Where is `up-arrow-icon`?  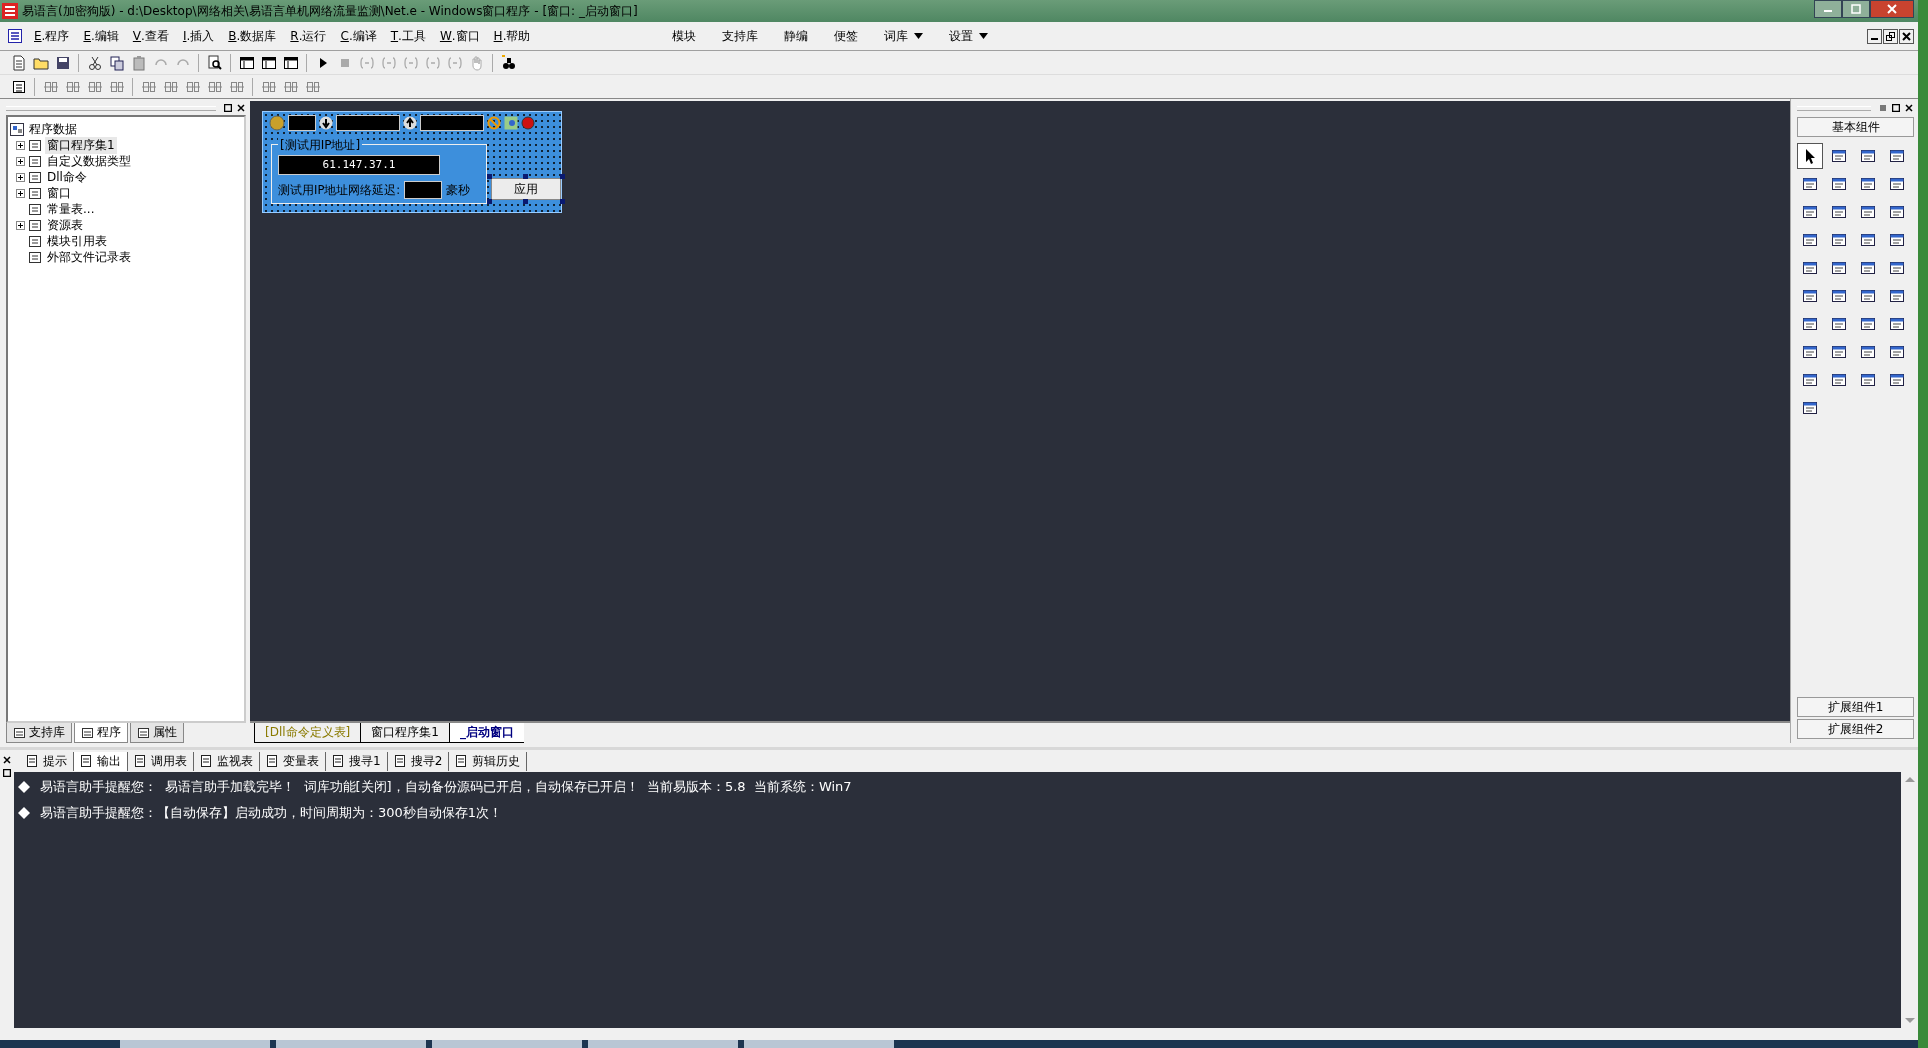 up-arrow-icon is located at coordinates (410, 123).